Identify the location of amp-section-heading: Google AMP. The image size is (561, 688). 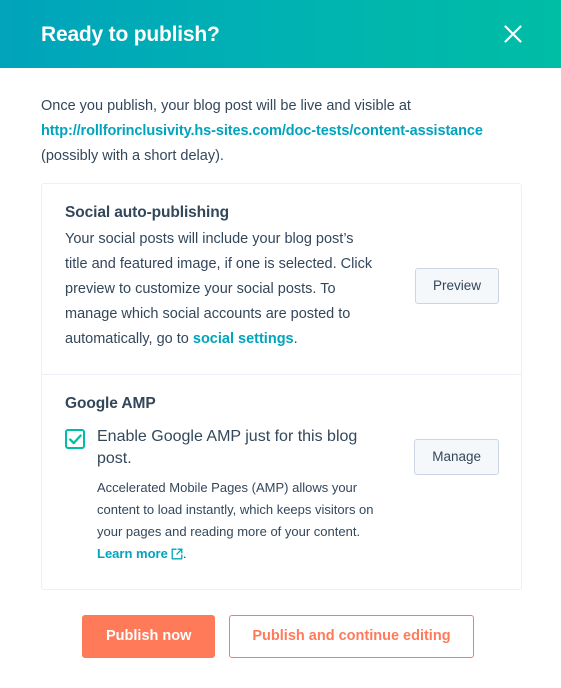
(110, 403).